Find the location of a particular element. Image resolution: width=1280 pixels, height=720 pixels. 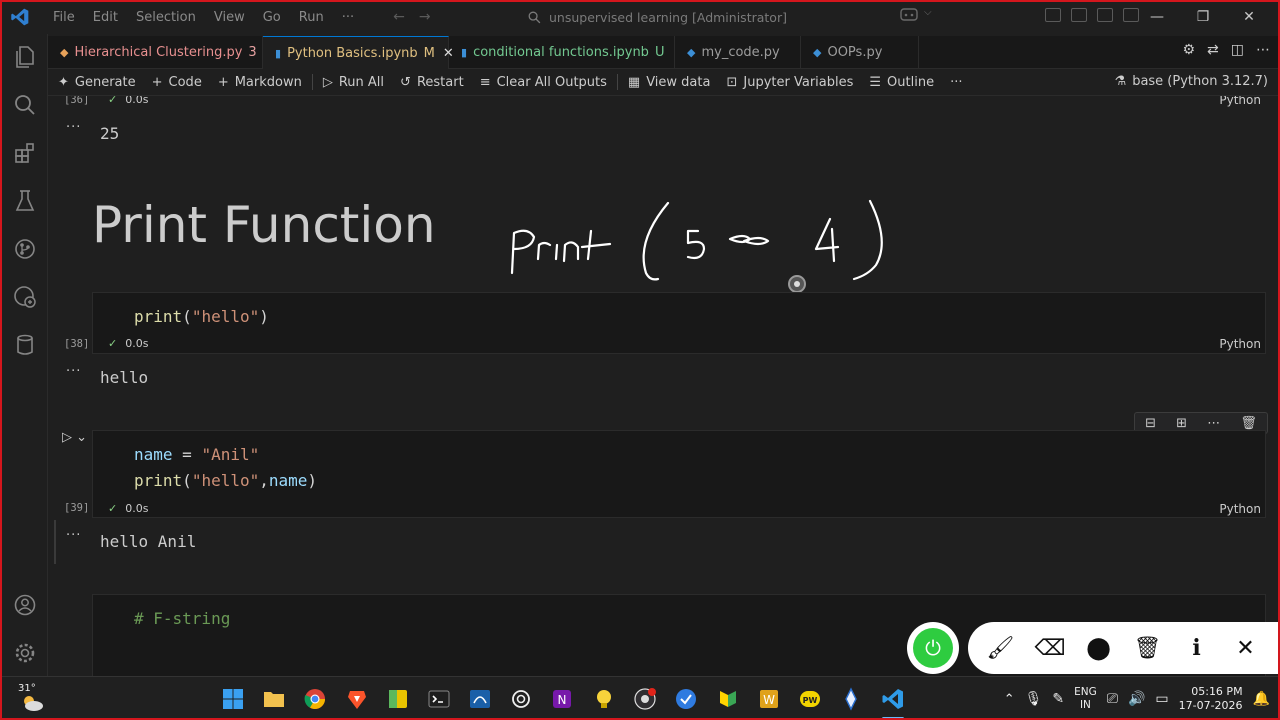

tab-hierarchical-clustering: ◆ Hierarchical Clustering.py 3 is located at coordinates (155, 52).